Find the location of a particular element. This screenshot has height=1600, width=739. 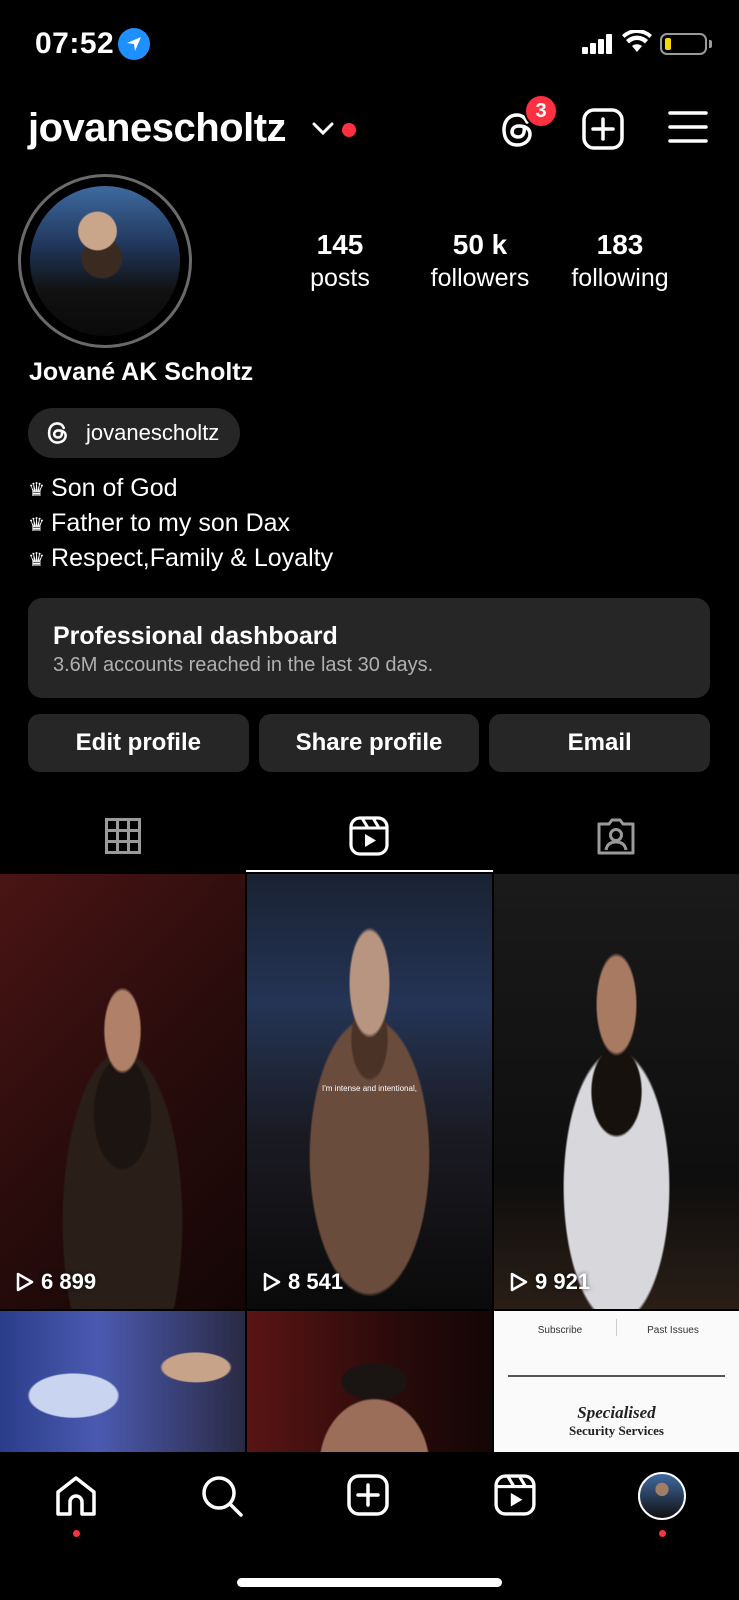

reel-thumbnail: I'm intense and intentional, 8 541 is located at coordinates (369, 1091).